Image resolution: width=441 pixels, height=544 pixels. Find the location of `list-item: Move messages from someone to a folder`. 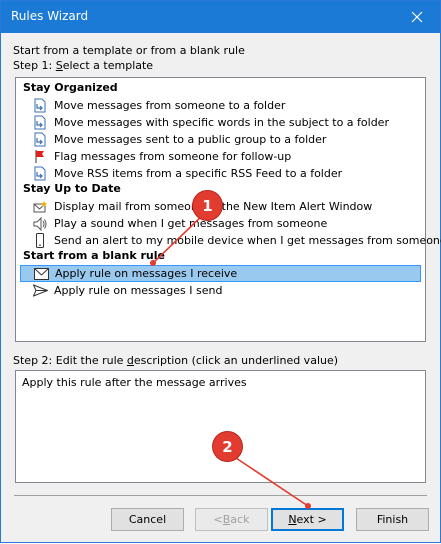

list-item: Move messages from someone to a folder is located at coordinates (220, 105).